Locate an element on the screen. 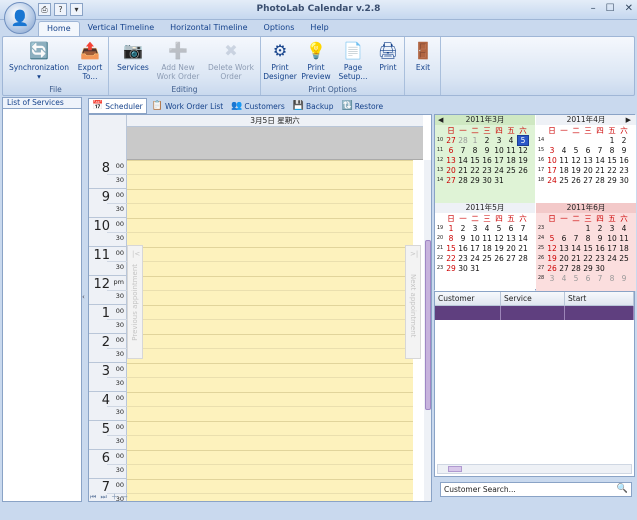 This screenshot has width=637, height=520. panel-splitter: ‹ is located at coordinates (84, 299).